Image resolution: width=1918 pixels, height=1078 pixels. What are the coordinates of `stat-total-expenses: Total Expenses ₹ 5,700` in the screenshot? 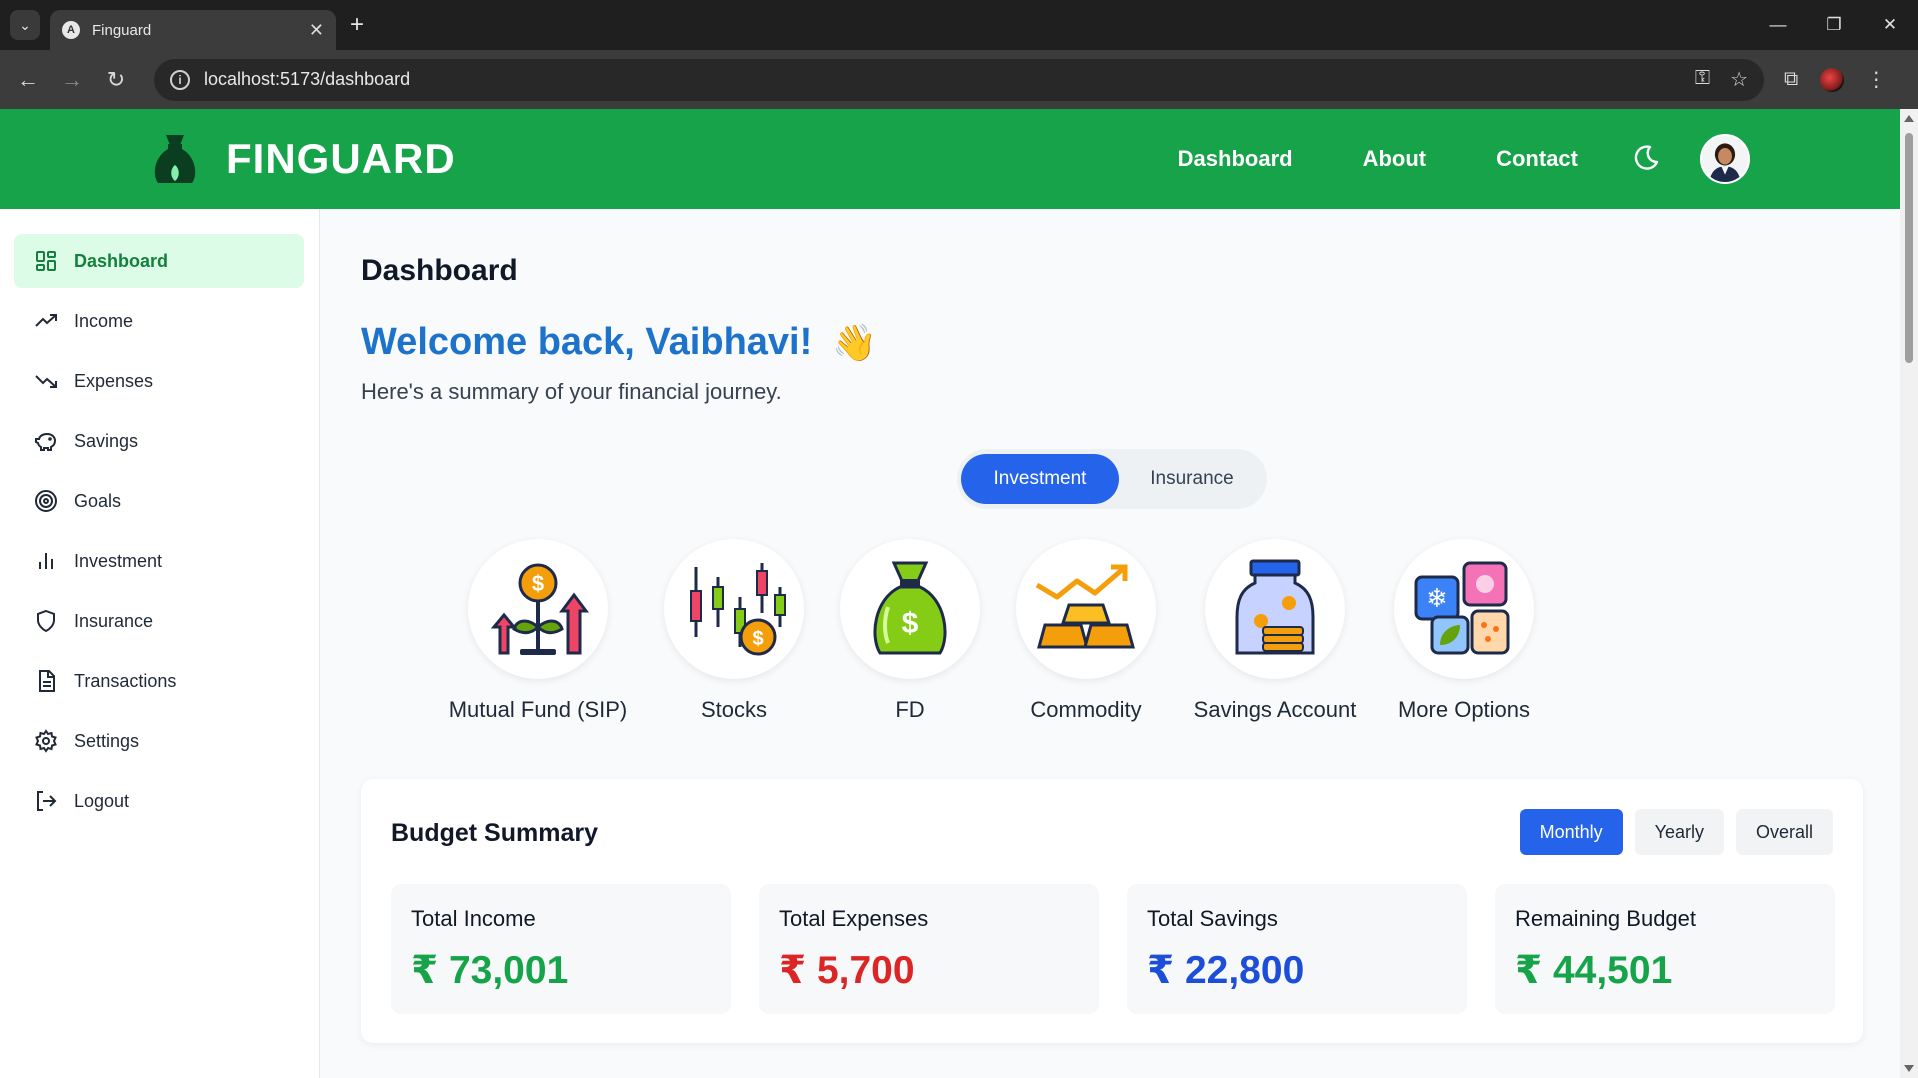 It's located at (929, 949).